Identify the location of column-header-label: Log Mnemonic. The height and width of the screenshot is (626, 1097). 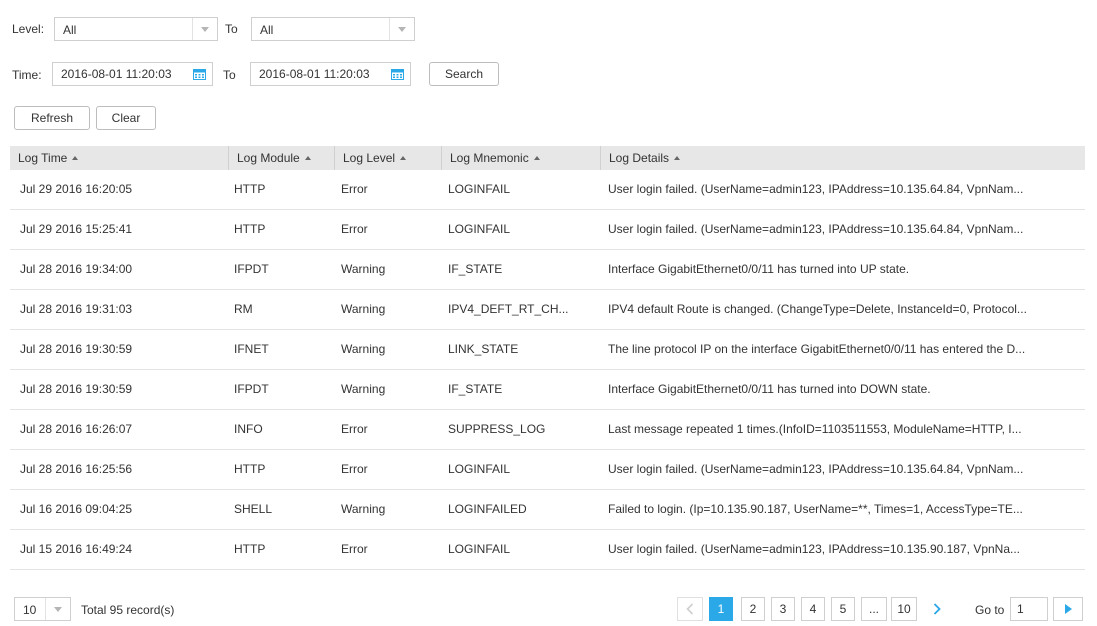
(489, 158).